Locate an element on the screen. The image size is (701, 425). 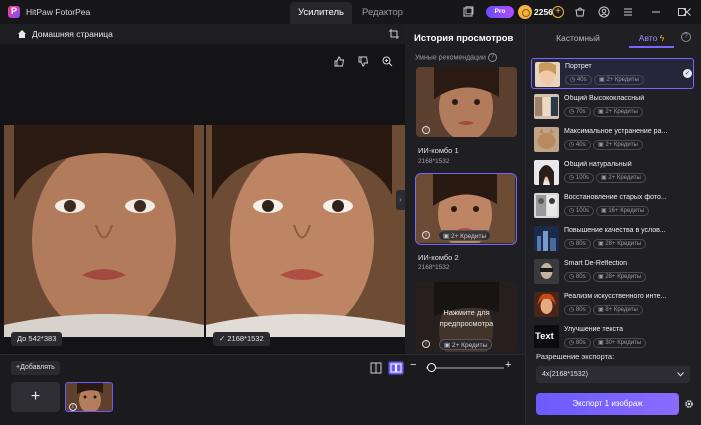
account-icon is located at coordinates (604, 12).